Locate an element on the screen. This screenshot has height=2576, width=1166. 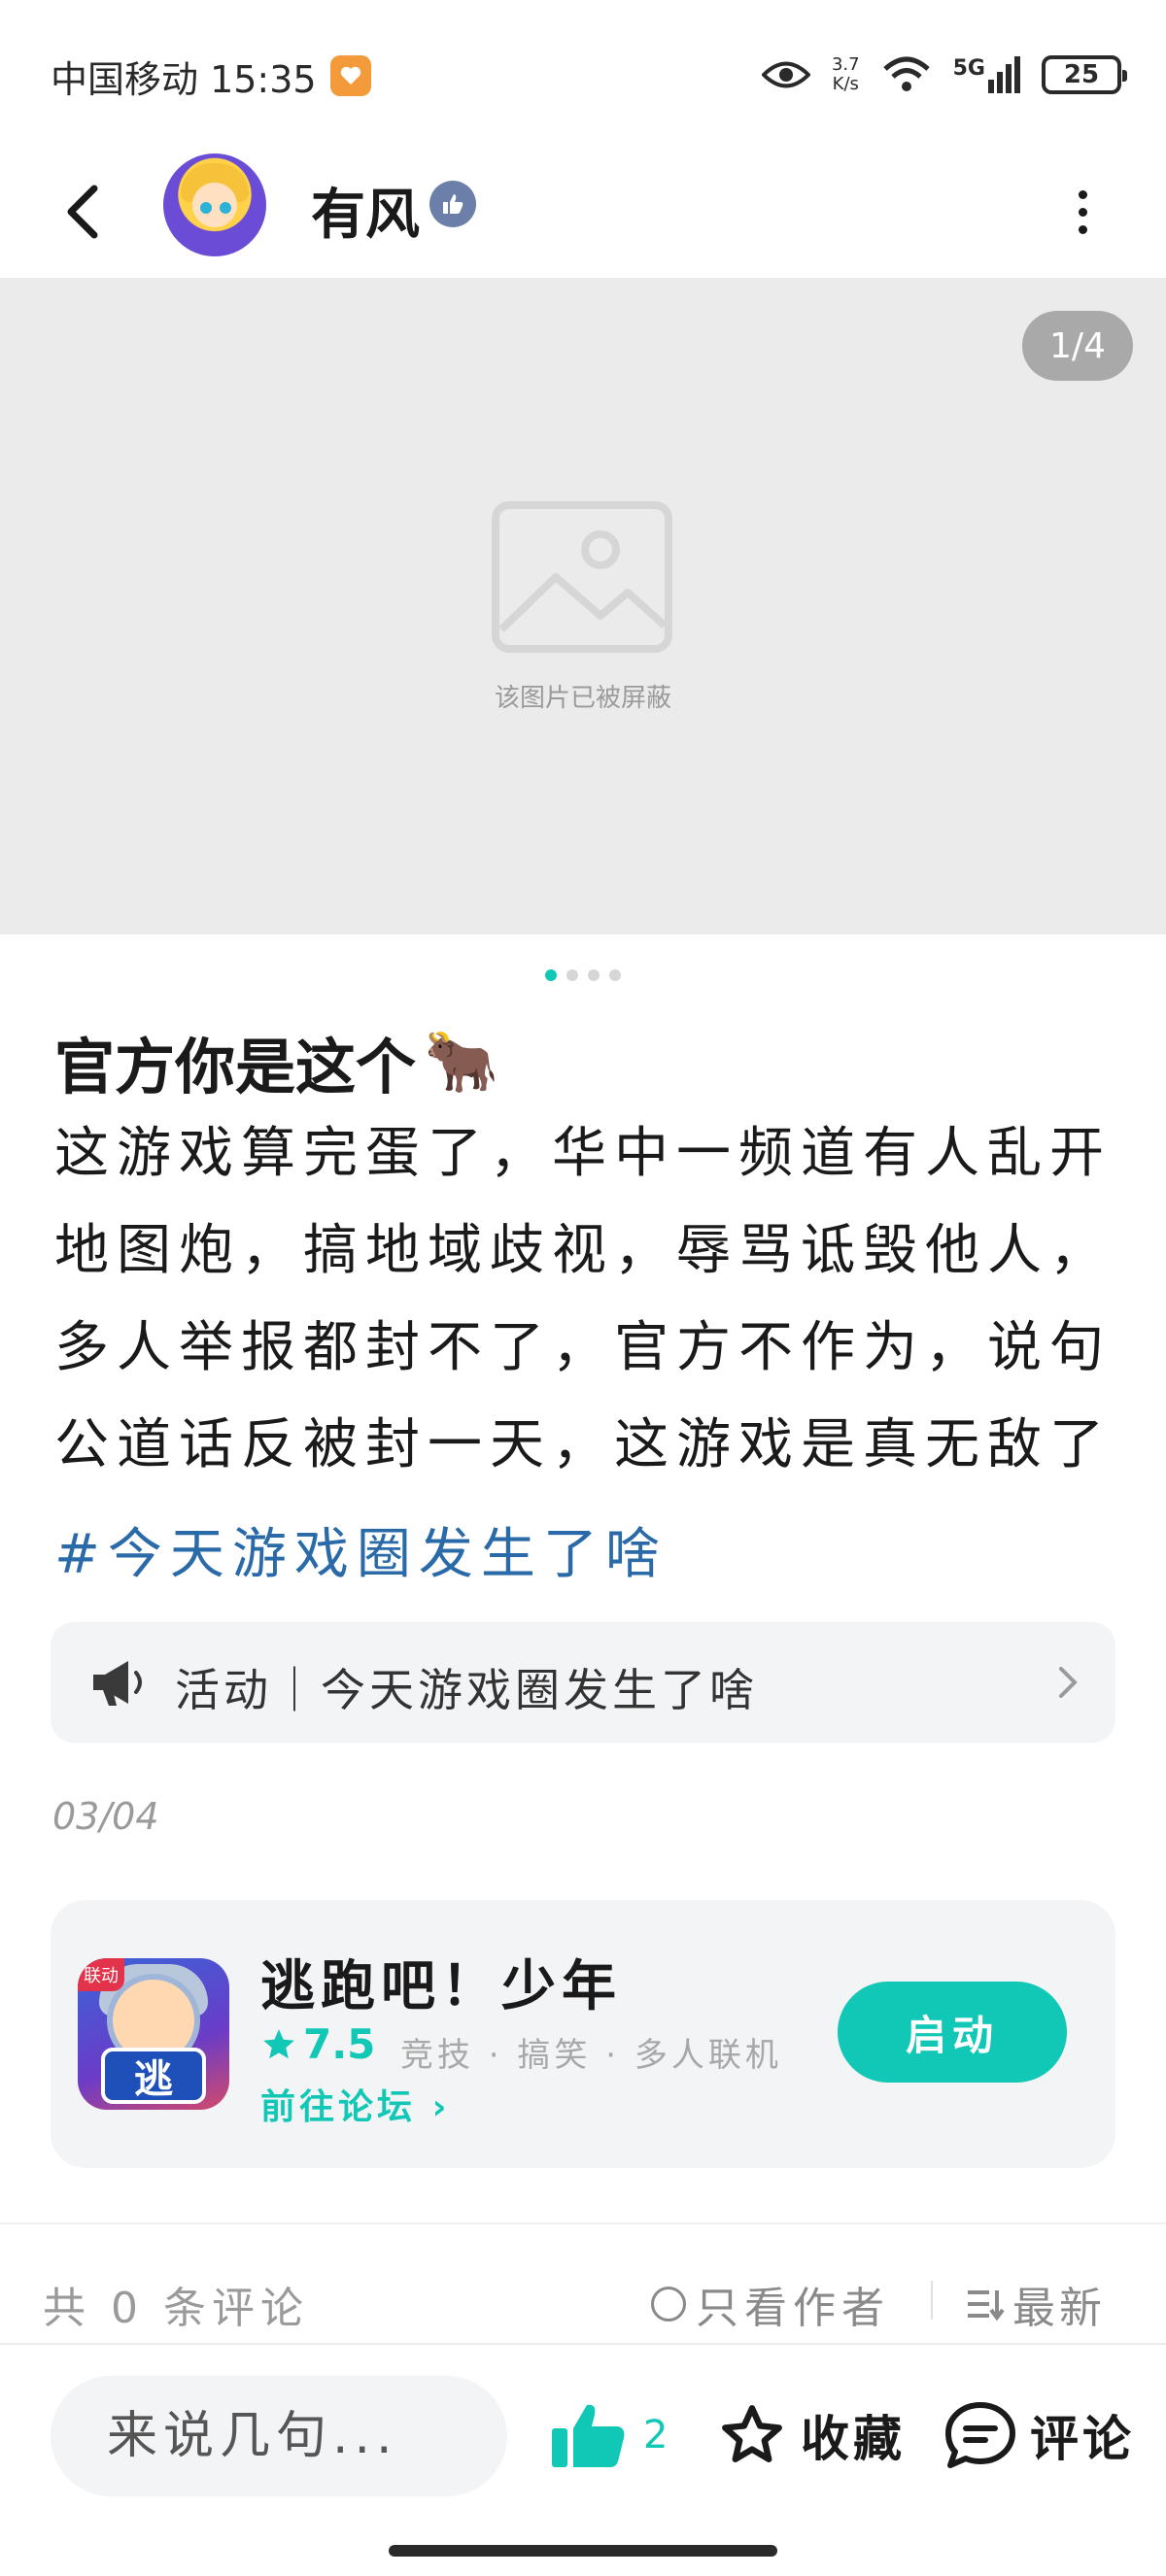
author-only-toggle: 只看作者 is located at coordinates (770, 2304).